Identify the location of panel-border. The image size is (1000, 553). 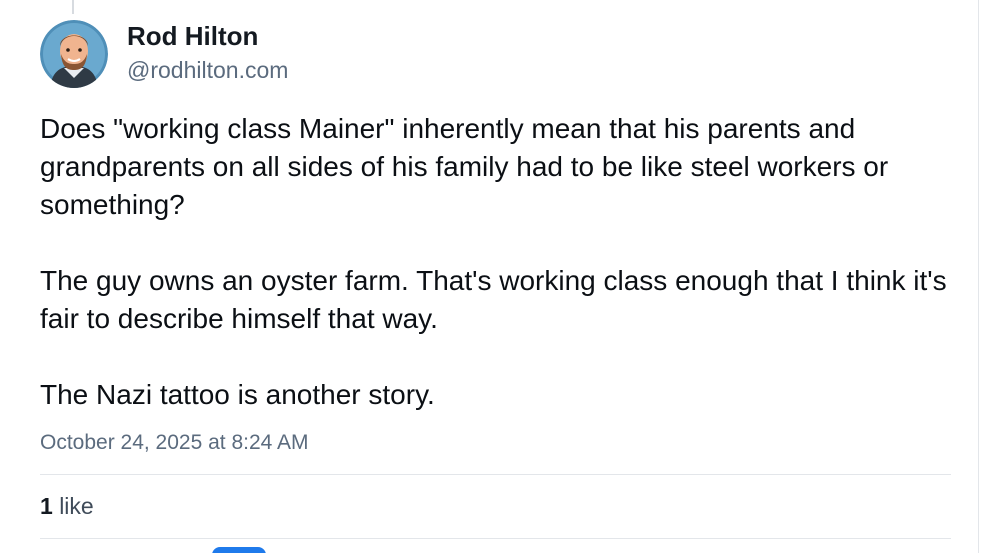
(978, 276).